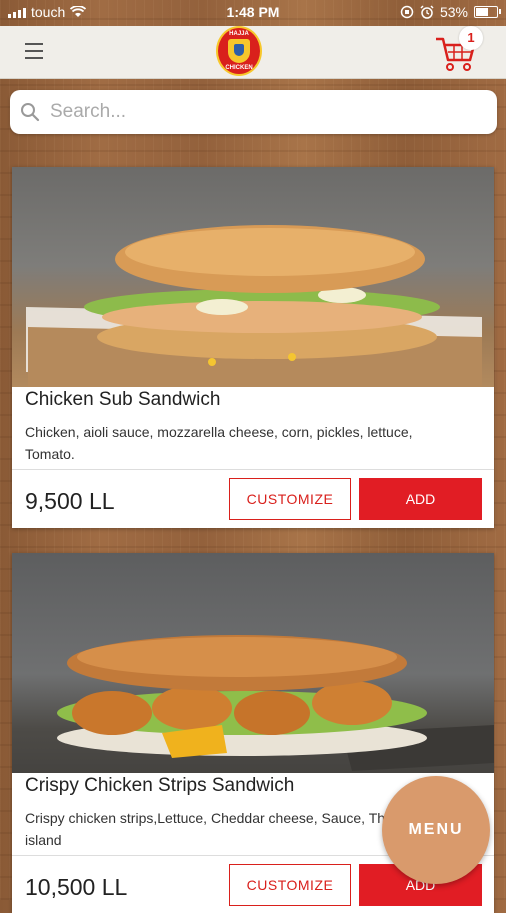 This screenshot has width=506, height=913. Describe the element at coordinates (453, 12) in the screenshot. I see `battery-percent: 53%` at that location.